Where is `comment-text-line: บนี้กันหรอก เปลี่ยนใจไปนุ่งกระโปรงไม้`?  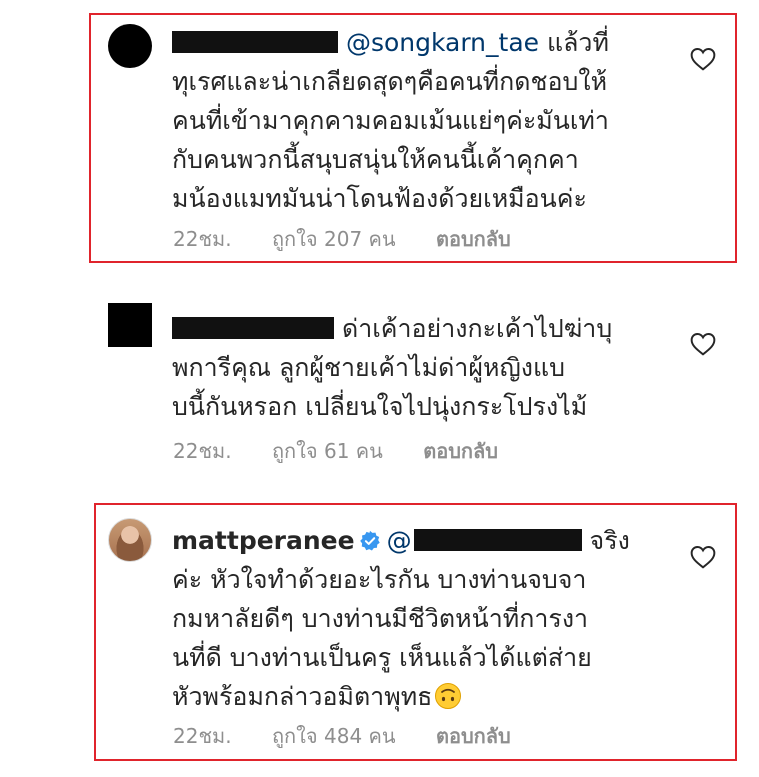 comment-text-line: บนี้กันหรอก เปลี่ยนใจไปนุ่งกระโปรงไม้ is located at coordinates (380, 406).